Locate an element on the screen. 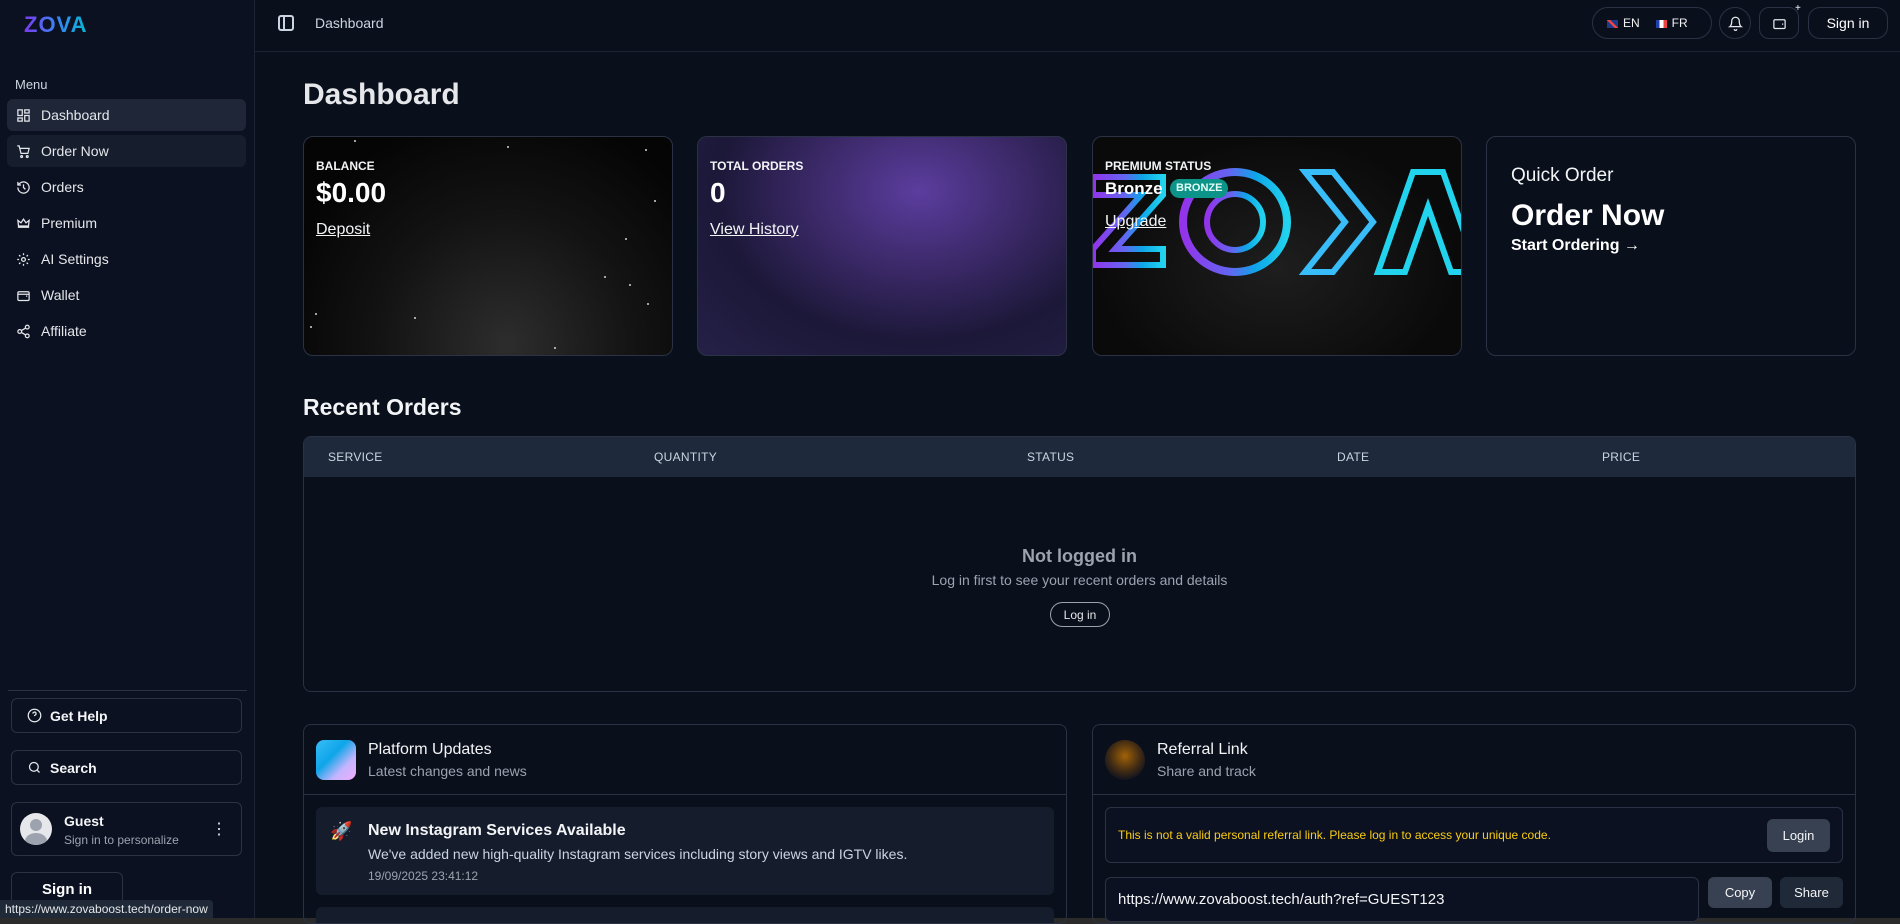  updates-subtitle: Latest changes and news is located at coordinates (447, 771).